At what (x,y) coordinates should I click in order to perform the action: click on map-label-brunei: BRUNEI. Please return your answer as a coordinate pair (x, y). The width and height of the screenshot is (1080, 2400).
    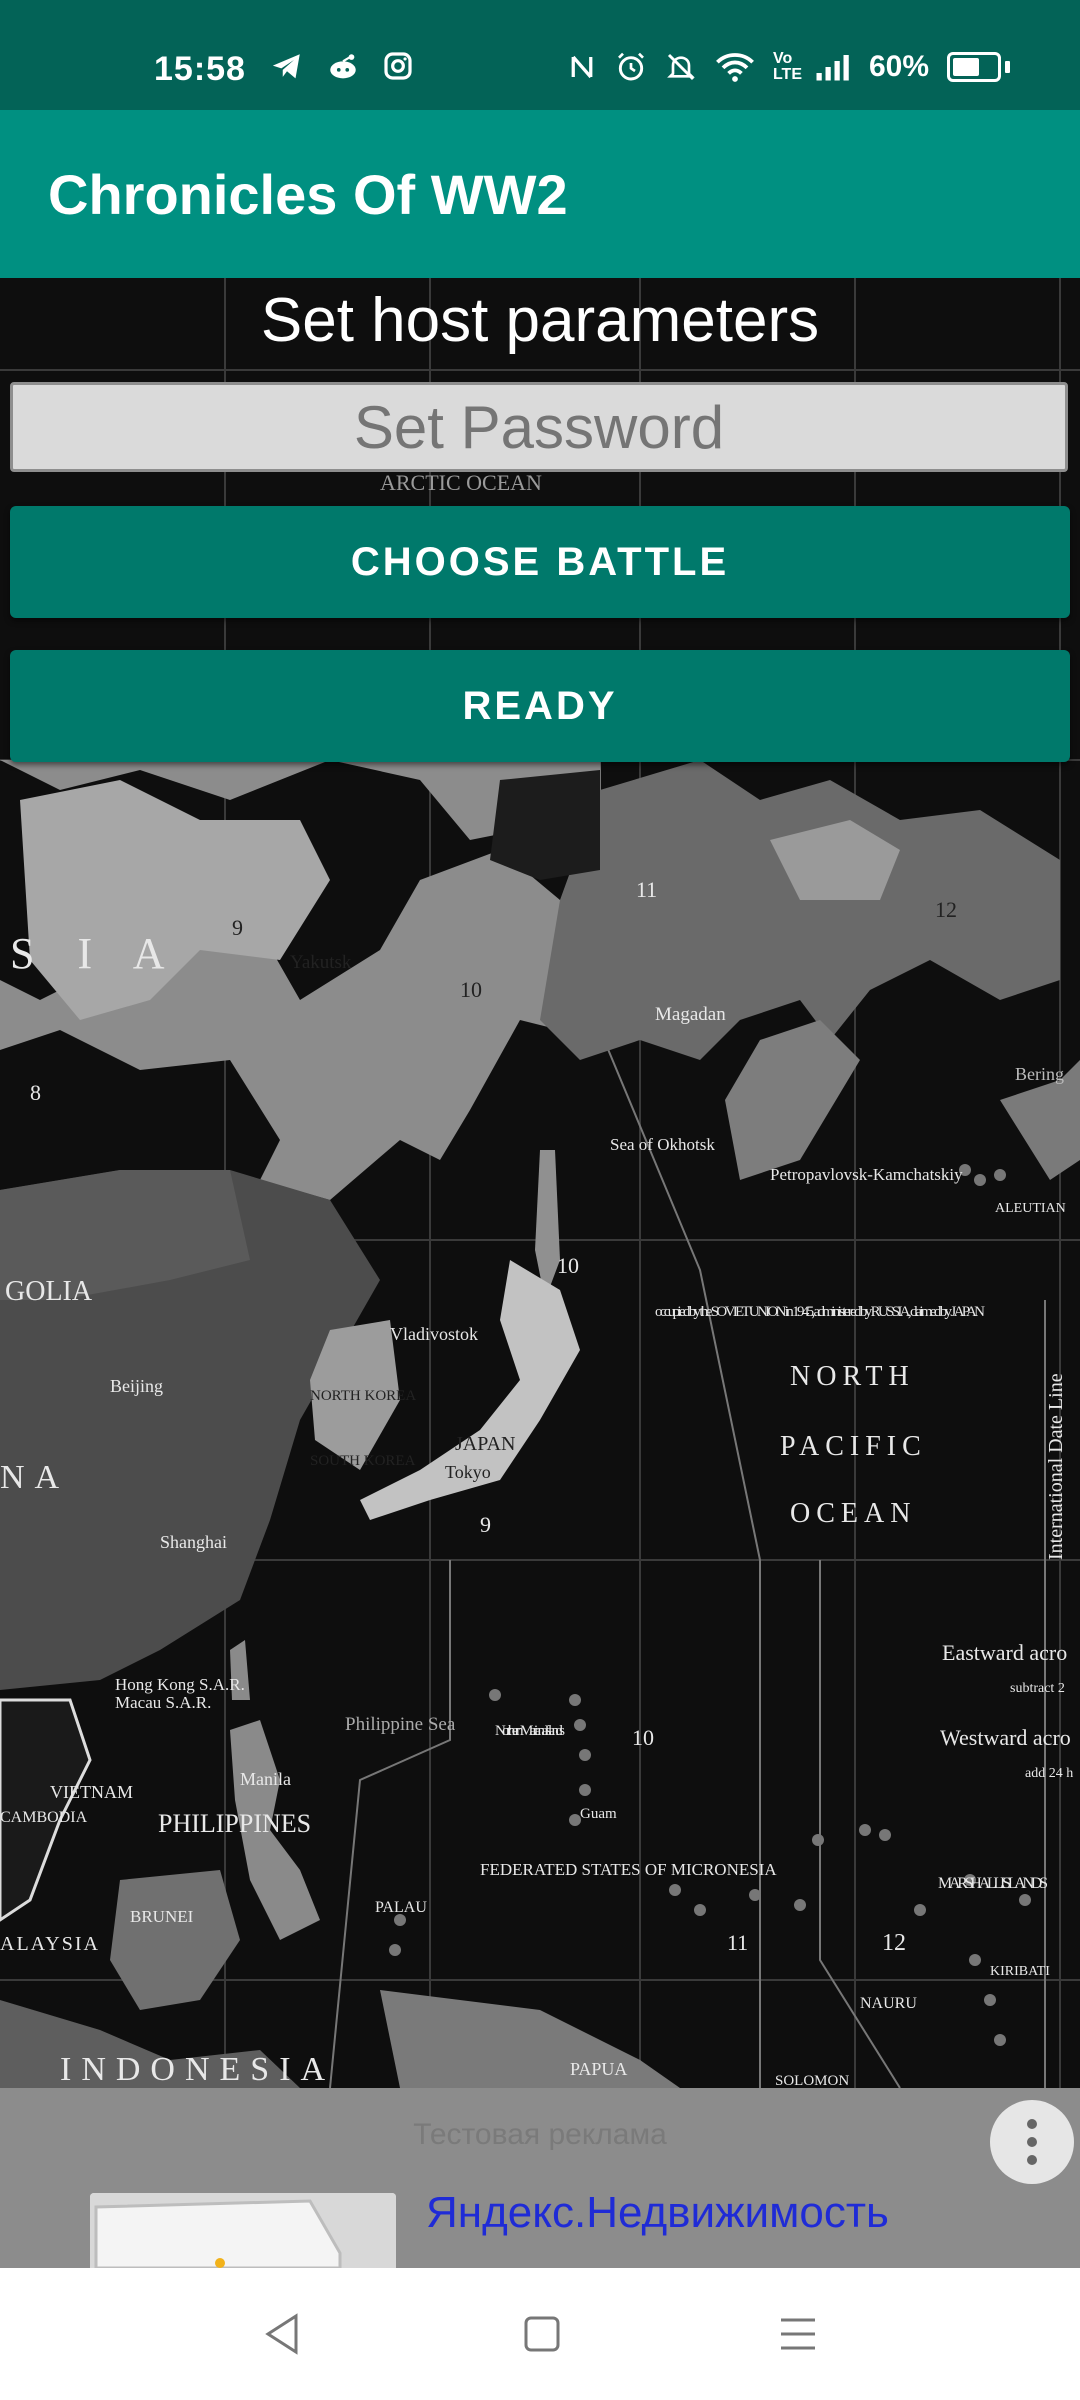
    Looking at the image, I should click on (162, 1916).